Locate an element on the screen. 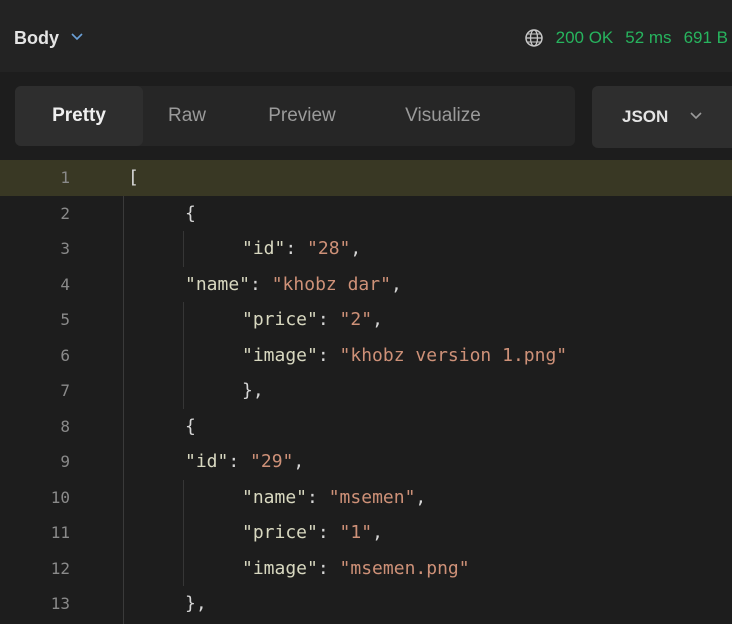 The width and height of the screenshot is (732, 624). line-number: 1 is located at coordinates (65, 178).